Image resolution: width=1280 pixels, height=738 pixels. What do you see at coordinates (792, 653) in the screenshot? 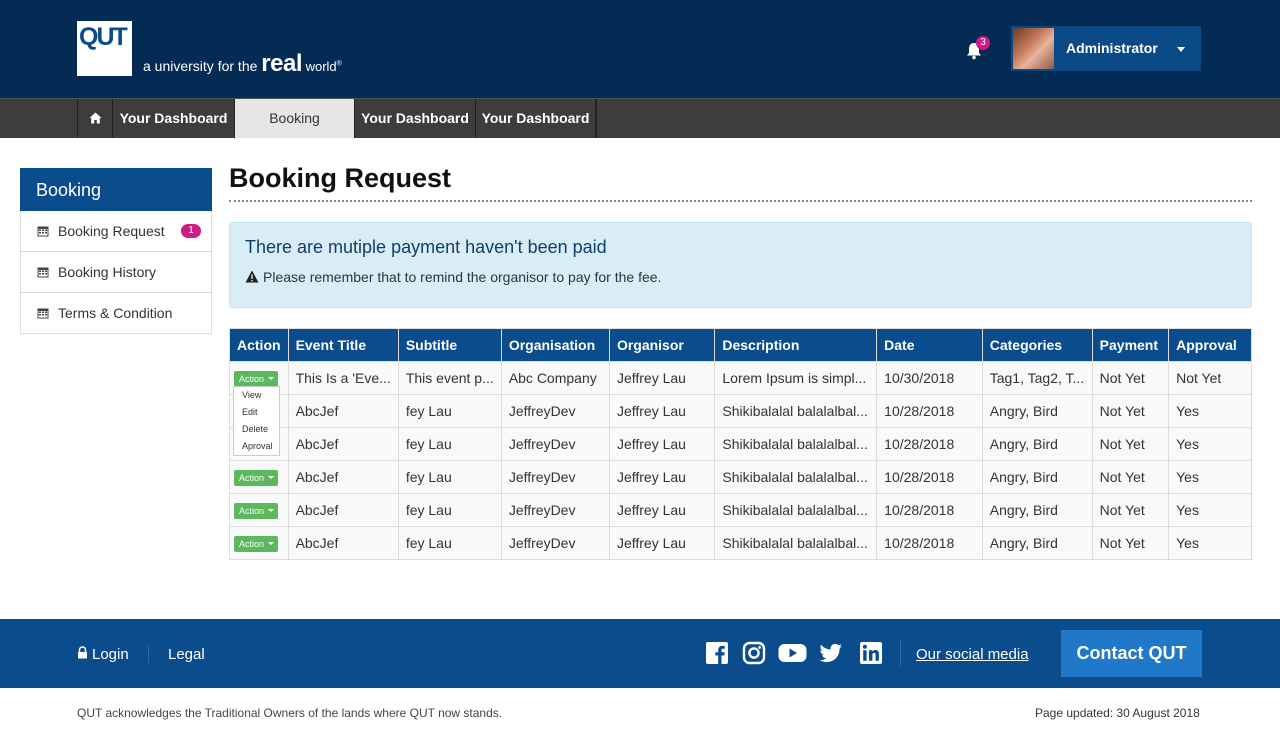
I see `youtube-icon` at bounding box center [792, 653].